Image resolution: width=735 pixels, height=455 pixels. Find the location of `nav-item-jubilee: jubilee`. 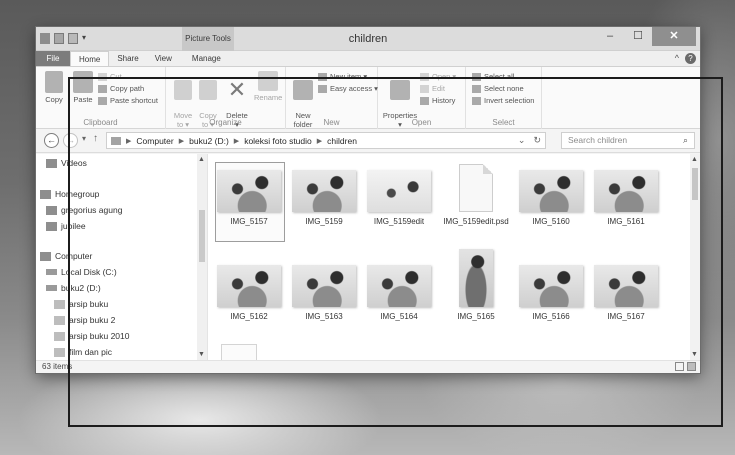

nav-item-jubilee: jubilee is located at coordinates (66, 226).